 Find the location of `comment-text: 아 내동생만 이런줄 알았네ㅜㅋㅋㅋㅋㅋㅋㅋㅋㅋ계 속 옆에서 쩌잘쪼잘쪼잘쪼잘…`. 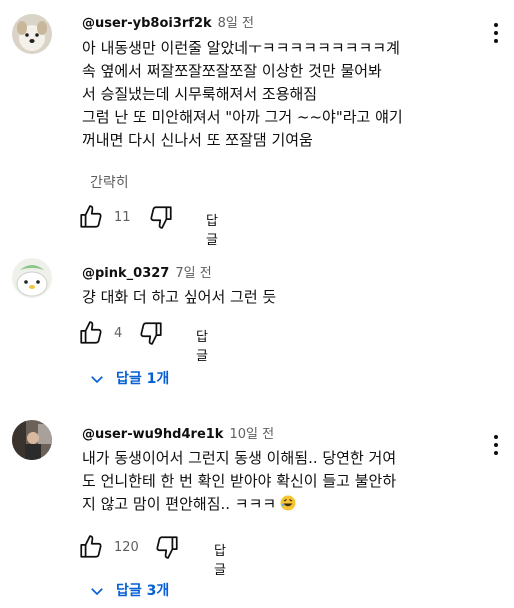

comment-text: 아 내동생만 이런줄 알았네ㅜㅋㅋㅋㅋㅋㅋㅋㅋㅋ계 속 옆에서 쩌잘쪼잘쪼잘쪼잘… is located at coordinates (277, 94).